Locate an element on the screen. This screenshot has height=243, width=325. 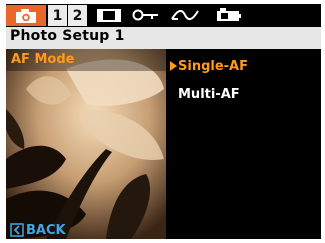
display-icon is located at coordinates (109, 15).